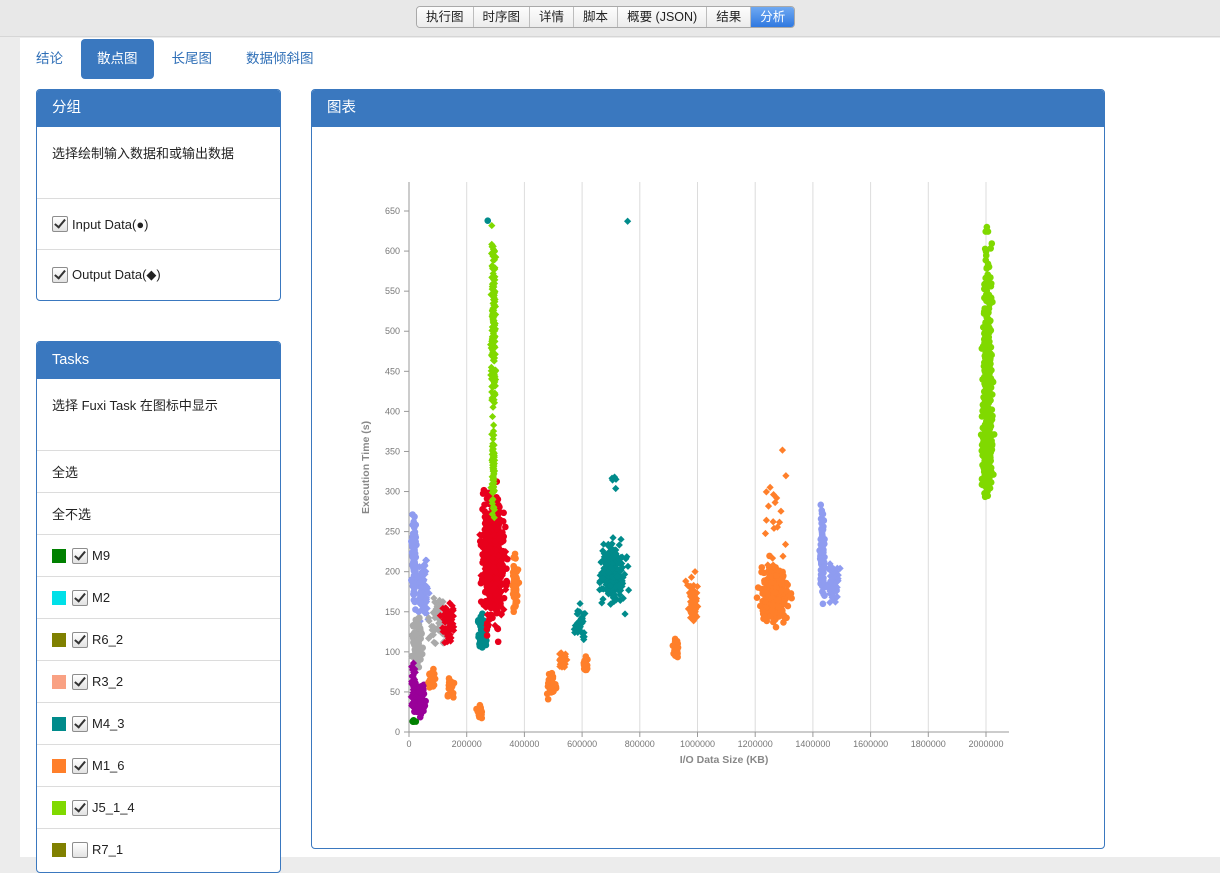 This screenshot has width=1220, height=873. I want to click on y-tick-label: 0, so click(397, 732).